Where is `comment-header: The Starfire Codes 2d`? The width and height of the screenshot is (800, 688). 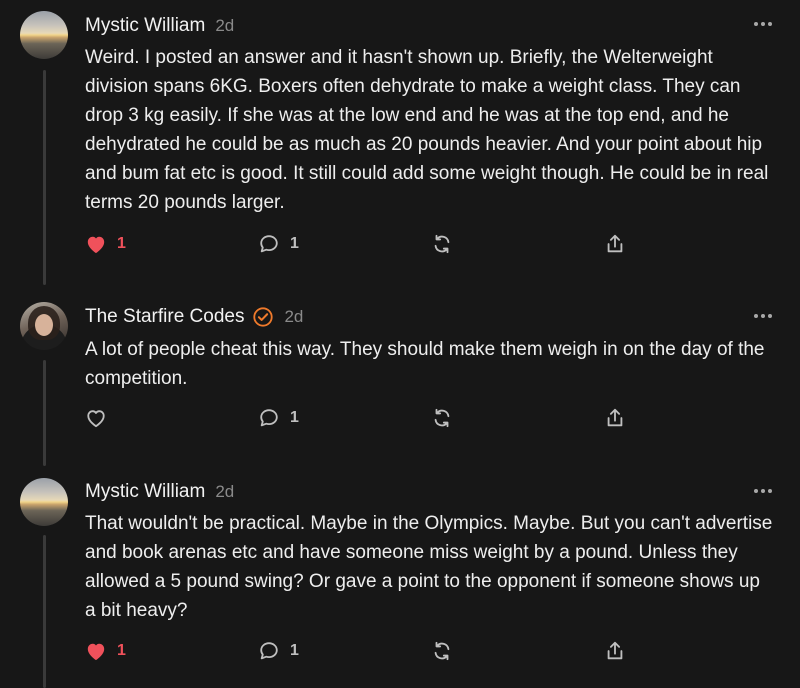 comment-header: The Starfire Codes 2d is located at coordinates (194, 317).